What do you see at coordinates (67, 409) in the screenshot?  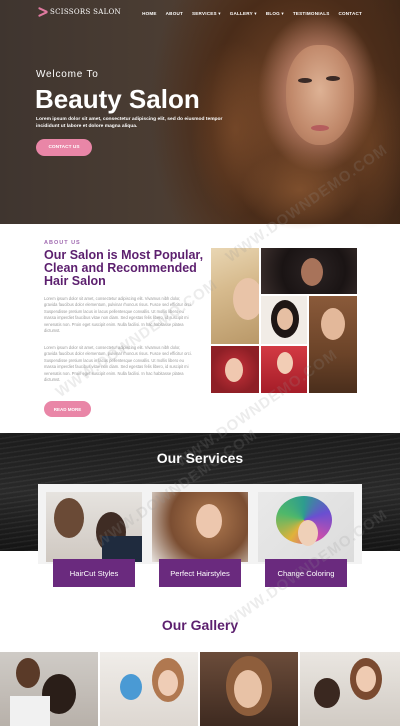 I see `read-more-button: READ MORE` at bounding box center [67, 409].